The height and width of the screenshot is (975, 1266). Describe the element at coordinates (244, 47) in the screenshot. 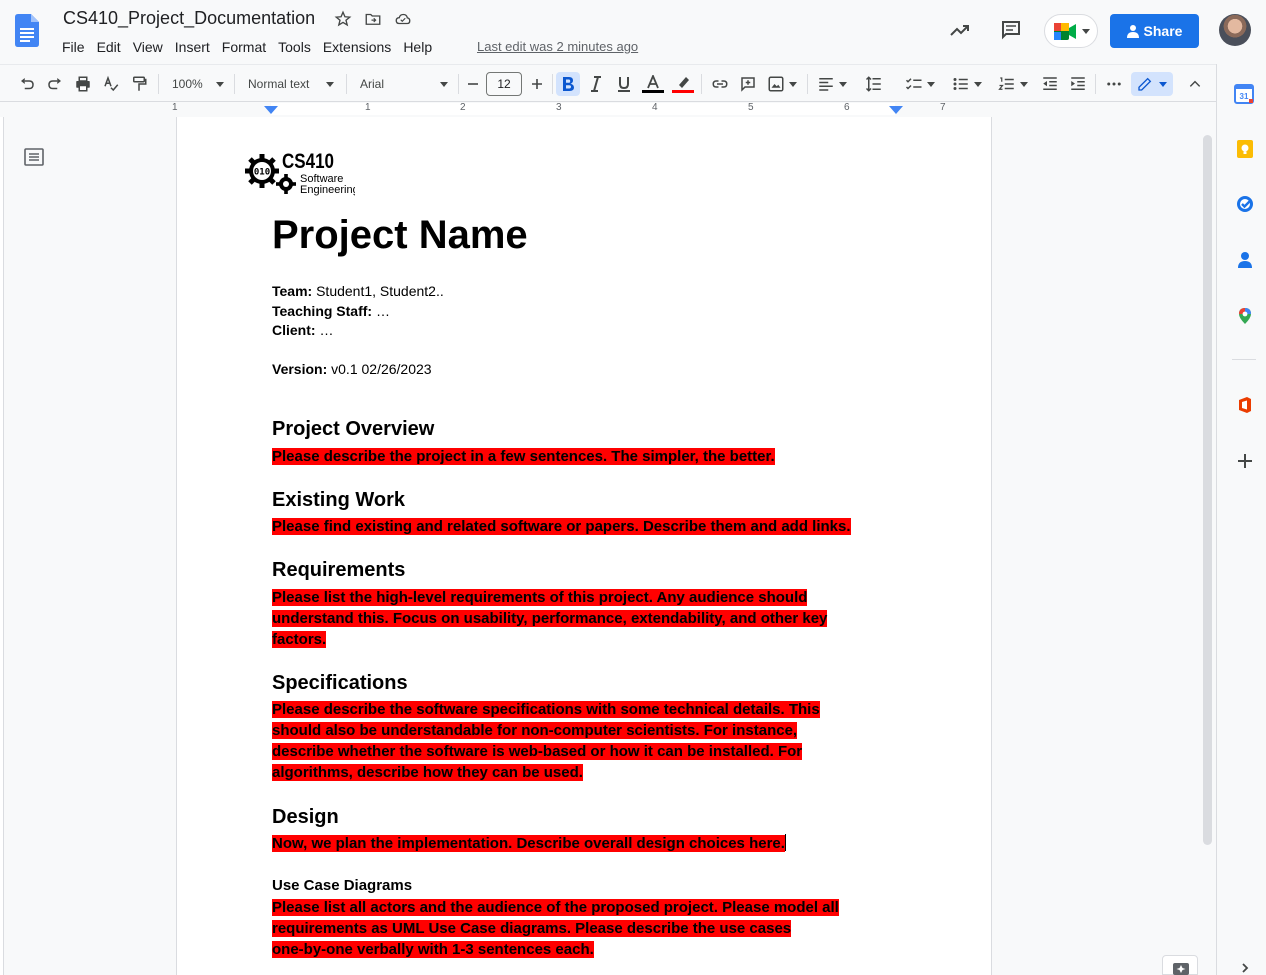

I see `menu-format: Format` at that location.